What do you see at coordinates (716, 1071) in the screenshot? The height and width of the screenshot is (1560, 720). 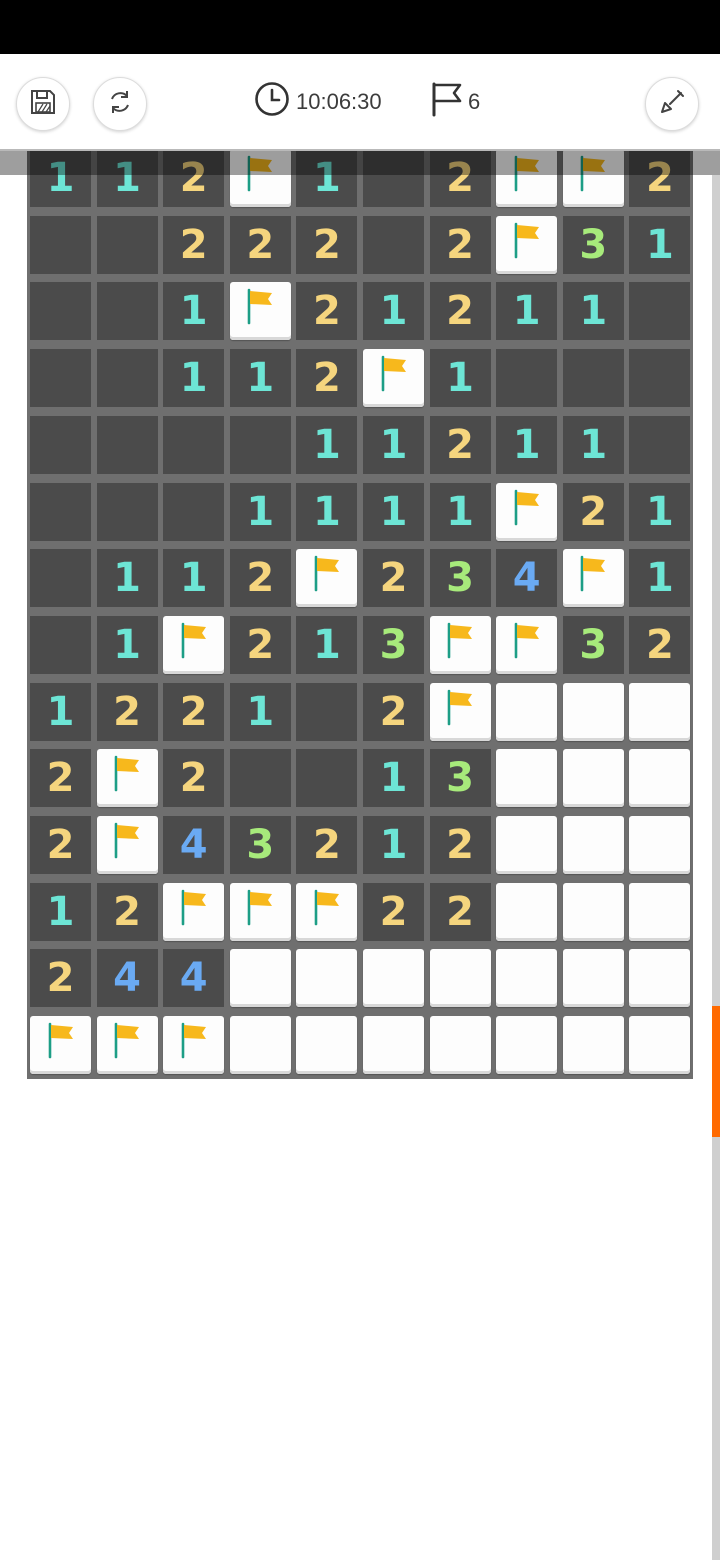 I see `scrollbar-thumb` at bounding box center [716, 1071].